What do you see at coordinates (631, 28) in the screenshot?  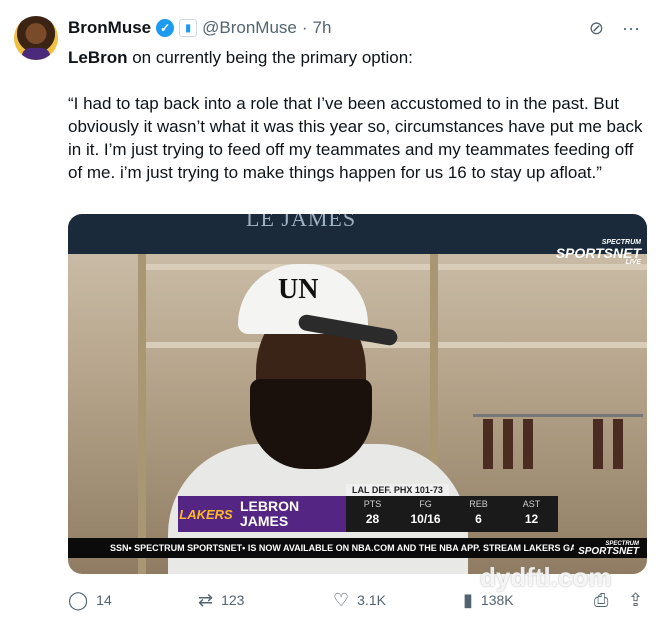 I see `more-icon: ···` at bounding box center [631, 28].